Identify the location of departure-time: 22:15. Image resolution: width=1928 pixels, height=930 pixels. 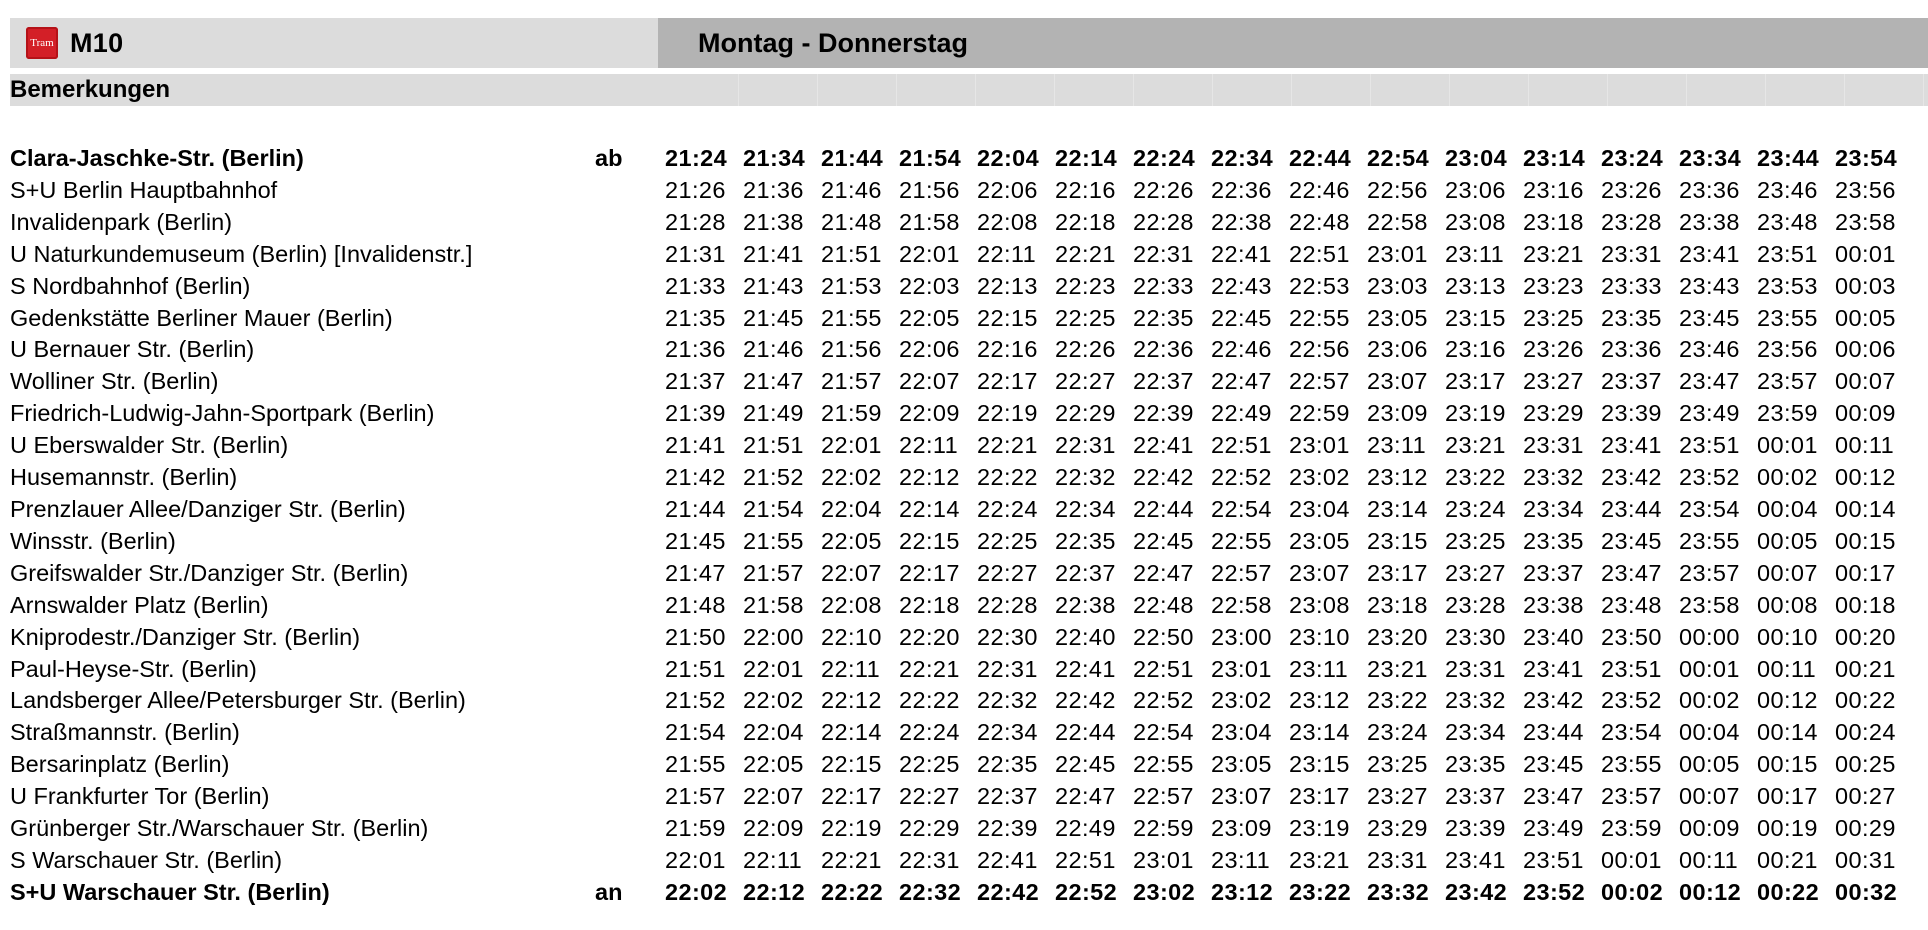
(1007, 317).